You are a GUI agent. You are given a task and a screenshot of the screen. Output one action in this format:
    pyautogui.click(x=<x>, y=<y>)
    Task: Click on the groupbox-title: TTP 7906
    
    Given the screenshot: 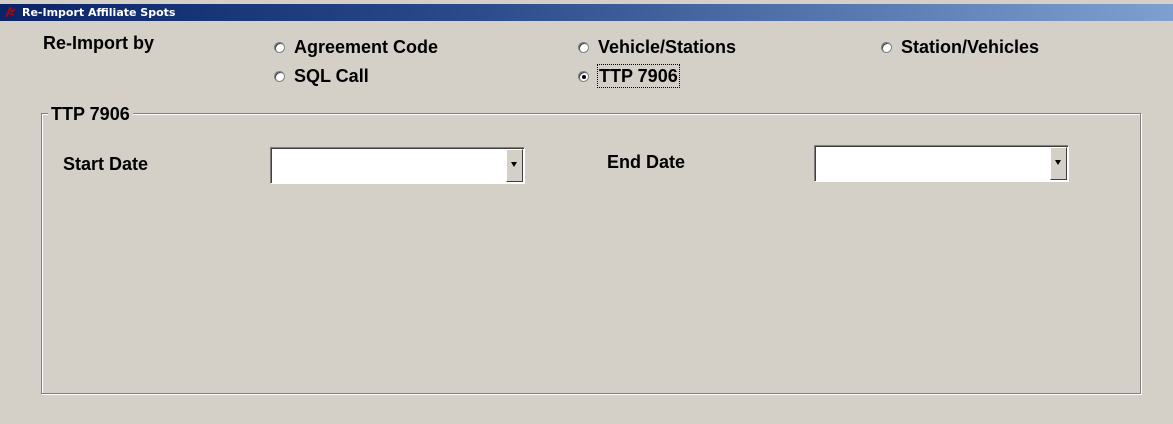 What is the action you would take?
    pyautogui.click(x=90, y=114)
    